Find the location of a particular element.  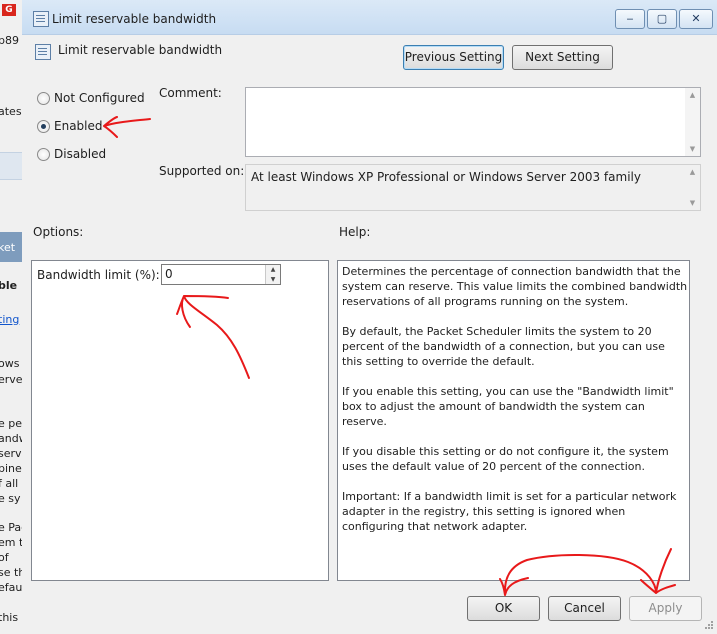

window-policy-icon is located at coordinates (41, 19).